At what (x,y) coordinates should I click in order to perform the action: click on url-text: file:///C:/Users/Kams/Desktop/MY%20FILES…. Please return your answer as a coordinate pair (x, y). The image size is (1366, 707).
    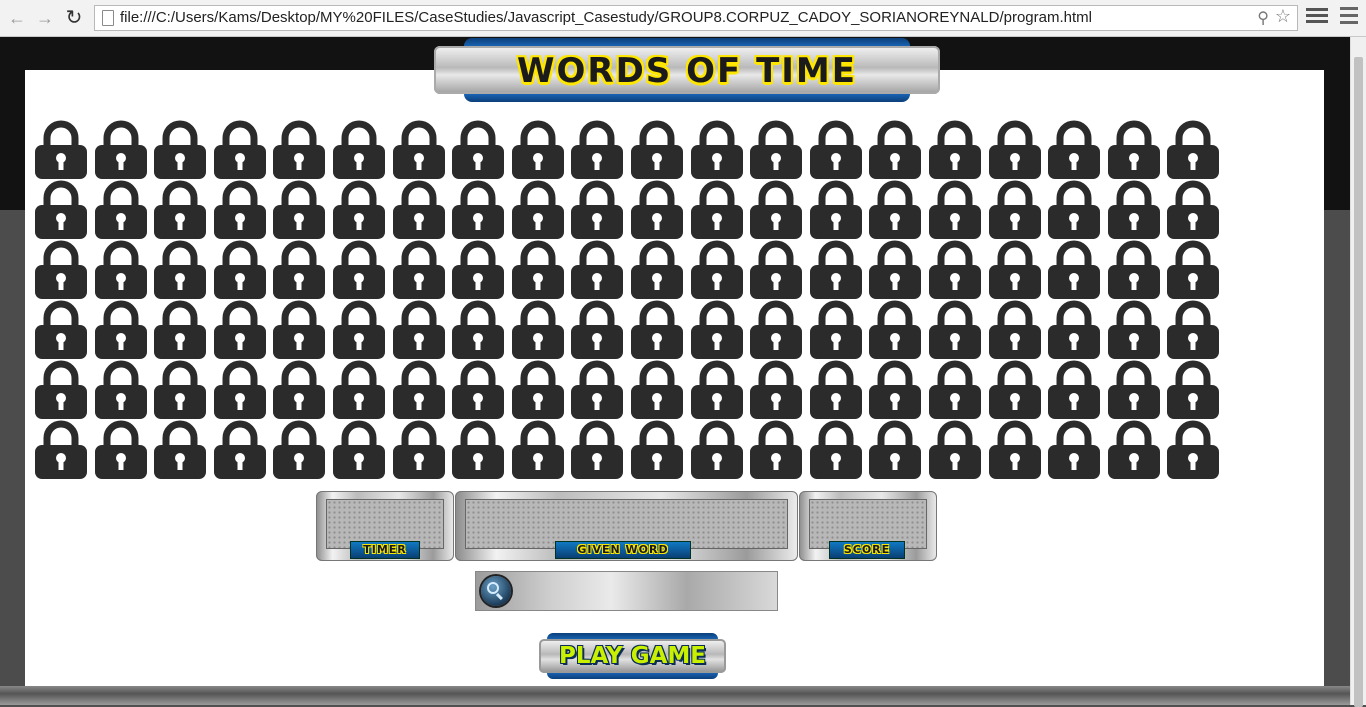
    Looking at the image, I should click on (606, 17).